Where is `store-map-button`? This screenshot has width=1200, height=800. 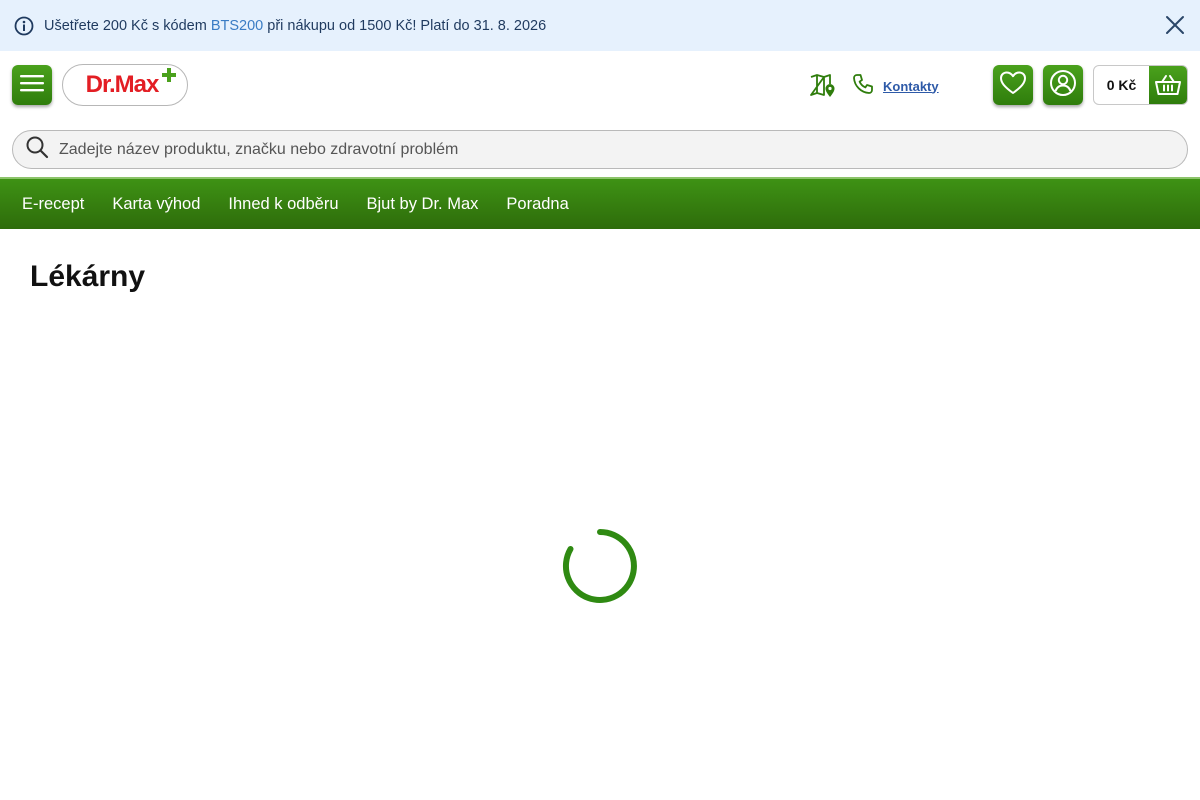 store-map-button is located at coordinates (823, 86).